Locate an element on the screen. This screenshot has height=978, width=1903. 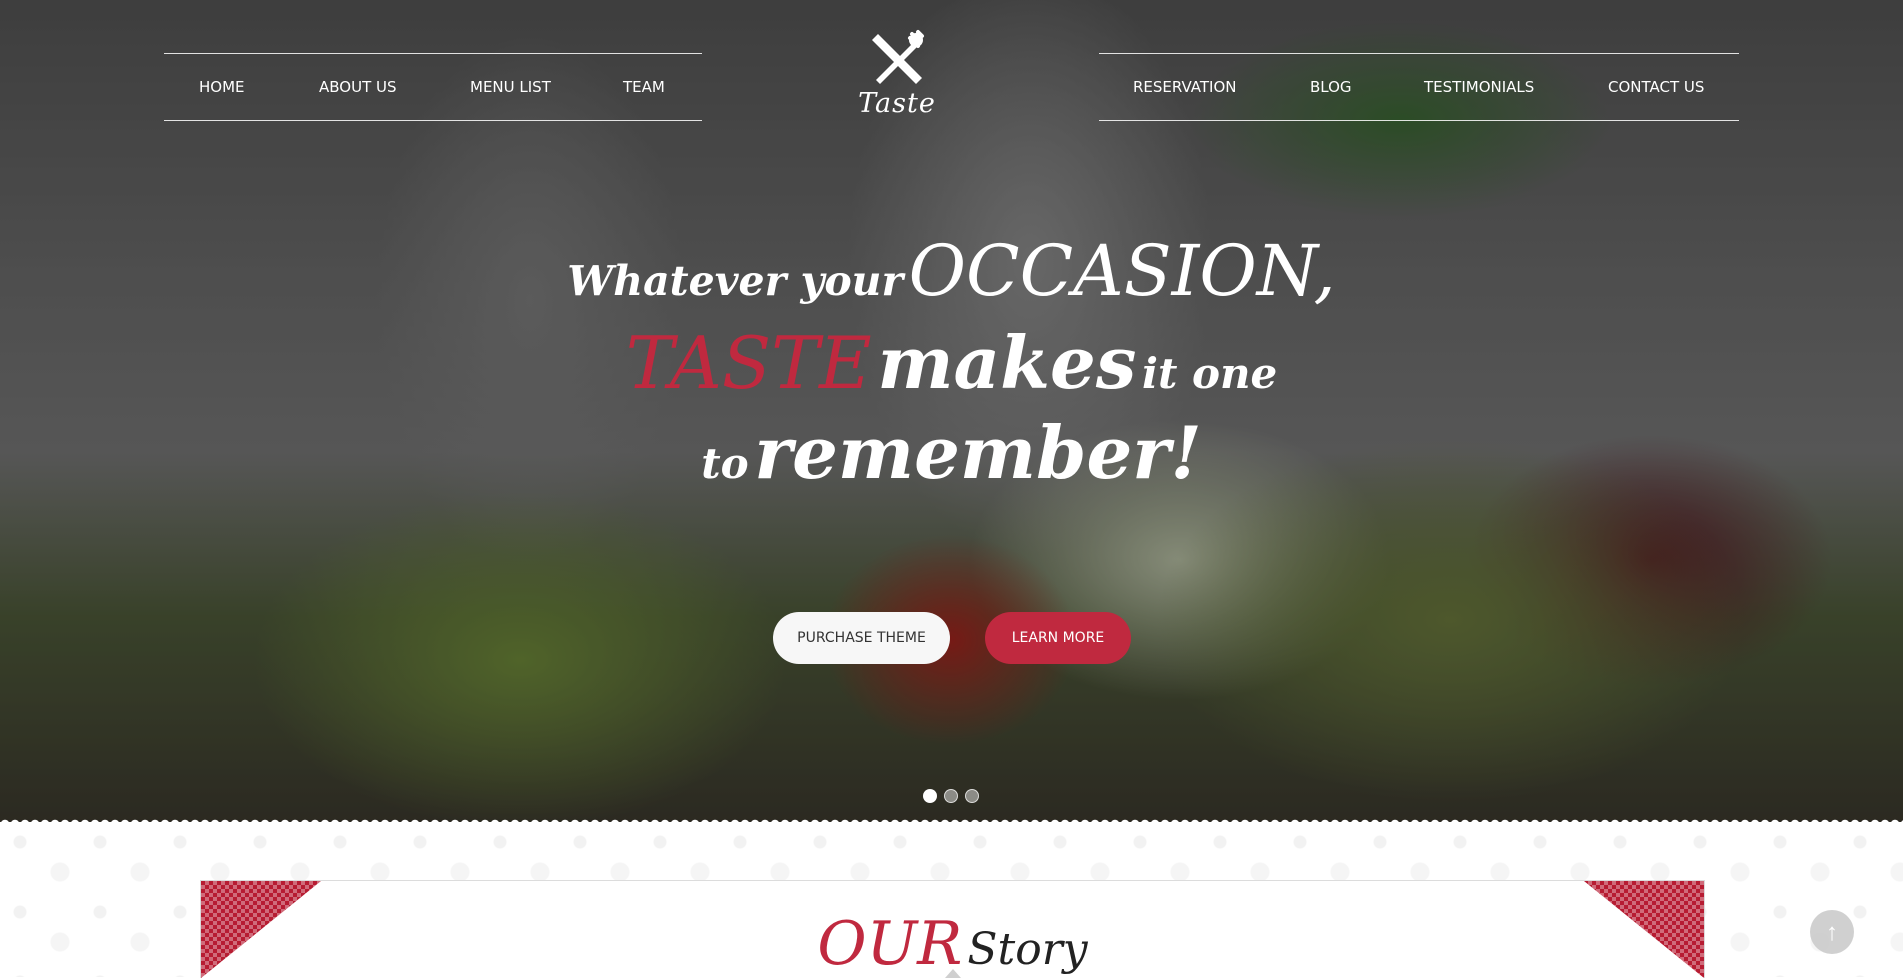
learn-more-button: LEARN MORE is located at coordinates (1058, 638).